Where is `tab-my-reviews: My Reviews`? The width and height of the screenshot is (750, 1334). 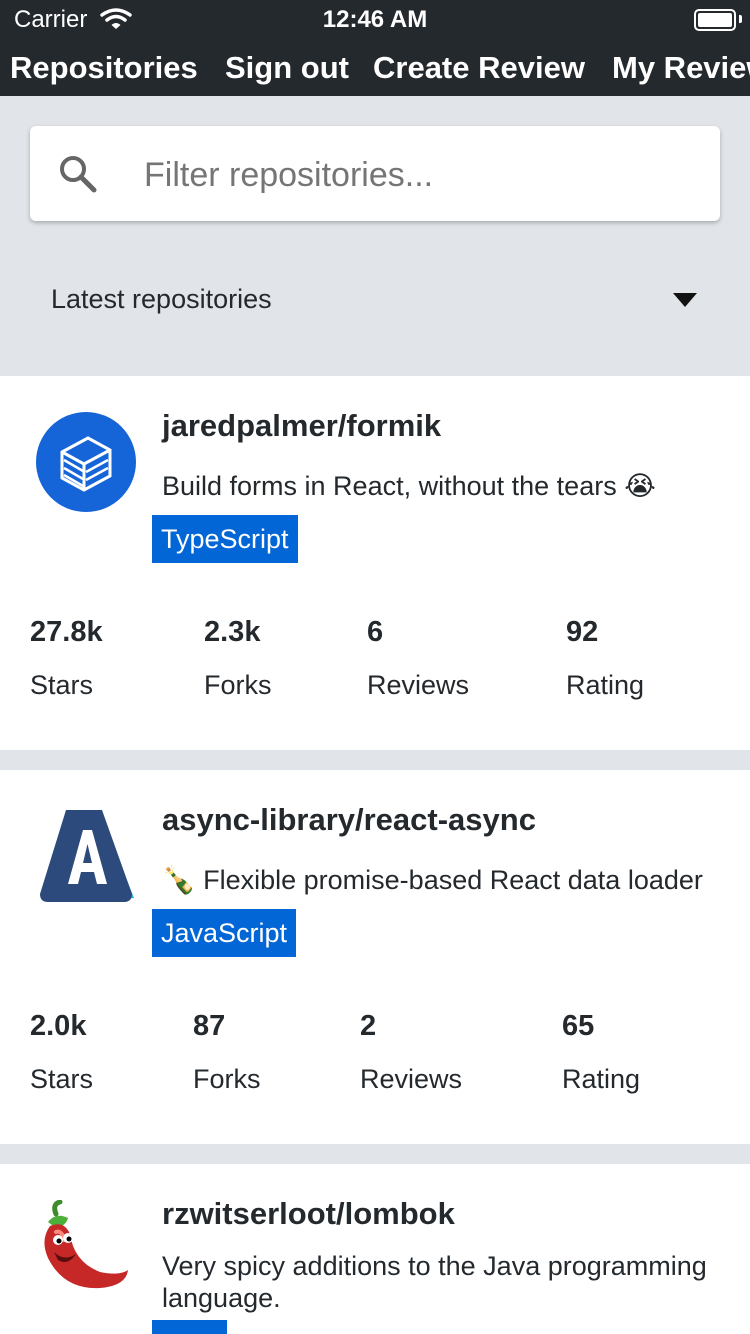 tab-my-reviews: My Reviews is located at coordinates (681, 68).